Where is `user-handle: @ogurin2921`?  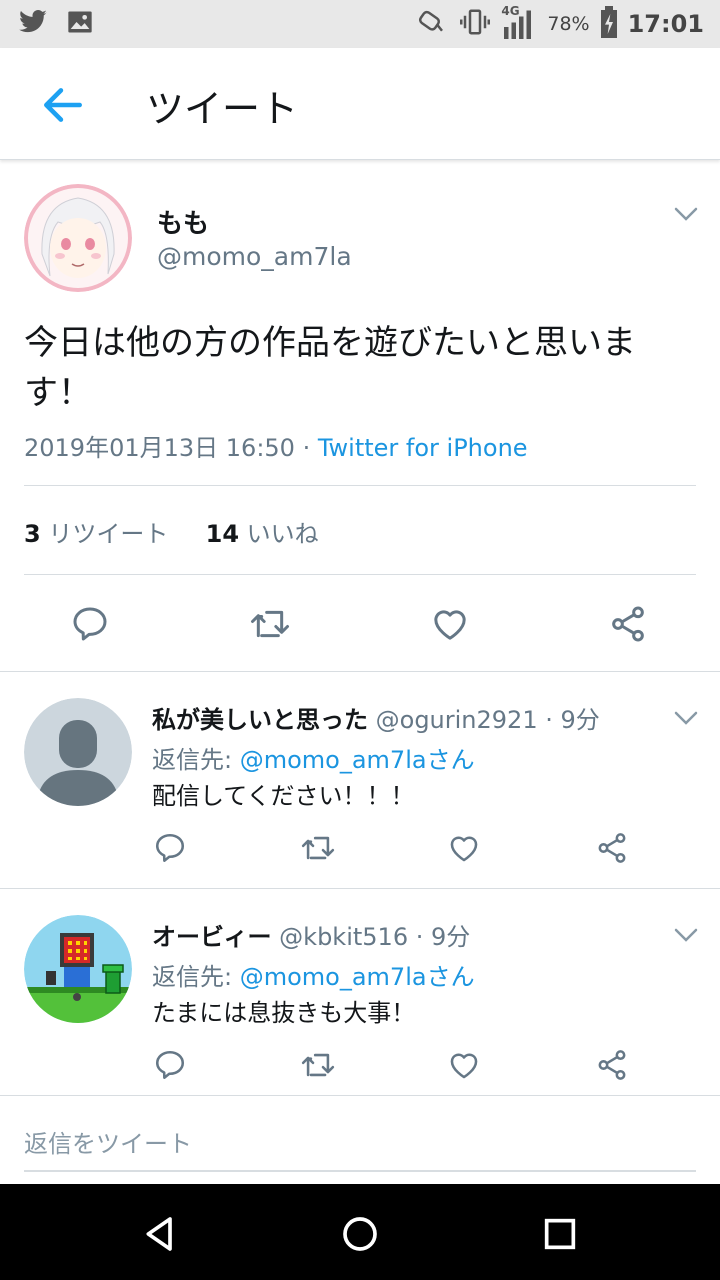 user-handle: @ogurin2921 is located at coordinates (457, 720).